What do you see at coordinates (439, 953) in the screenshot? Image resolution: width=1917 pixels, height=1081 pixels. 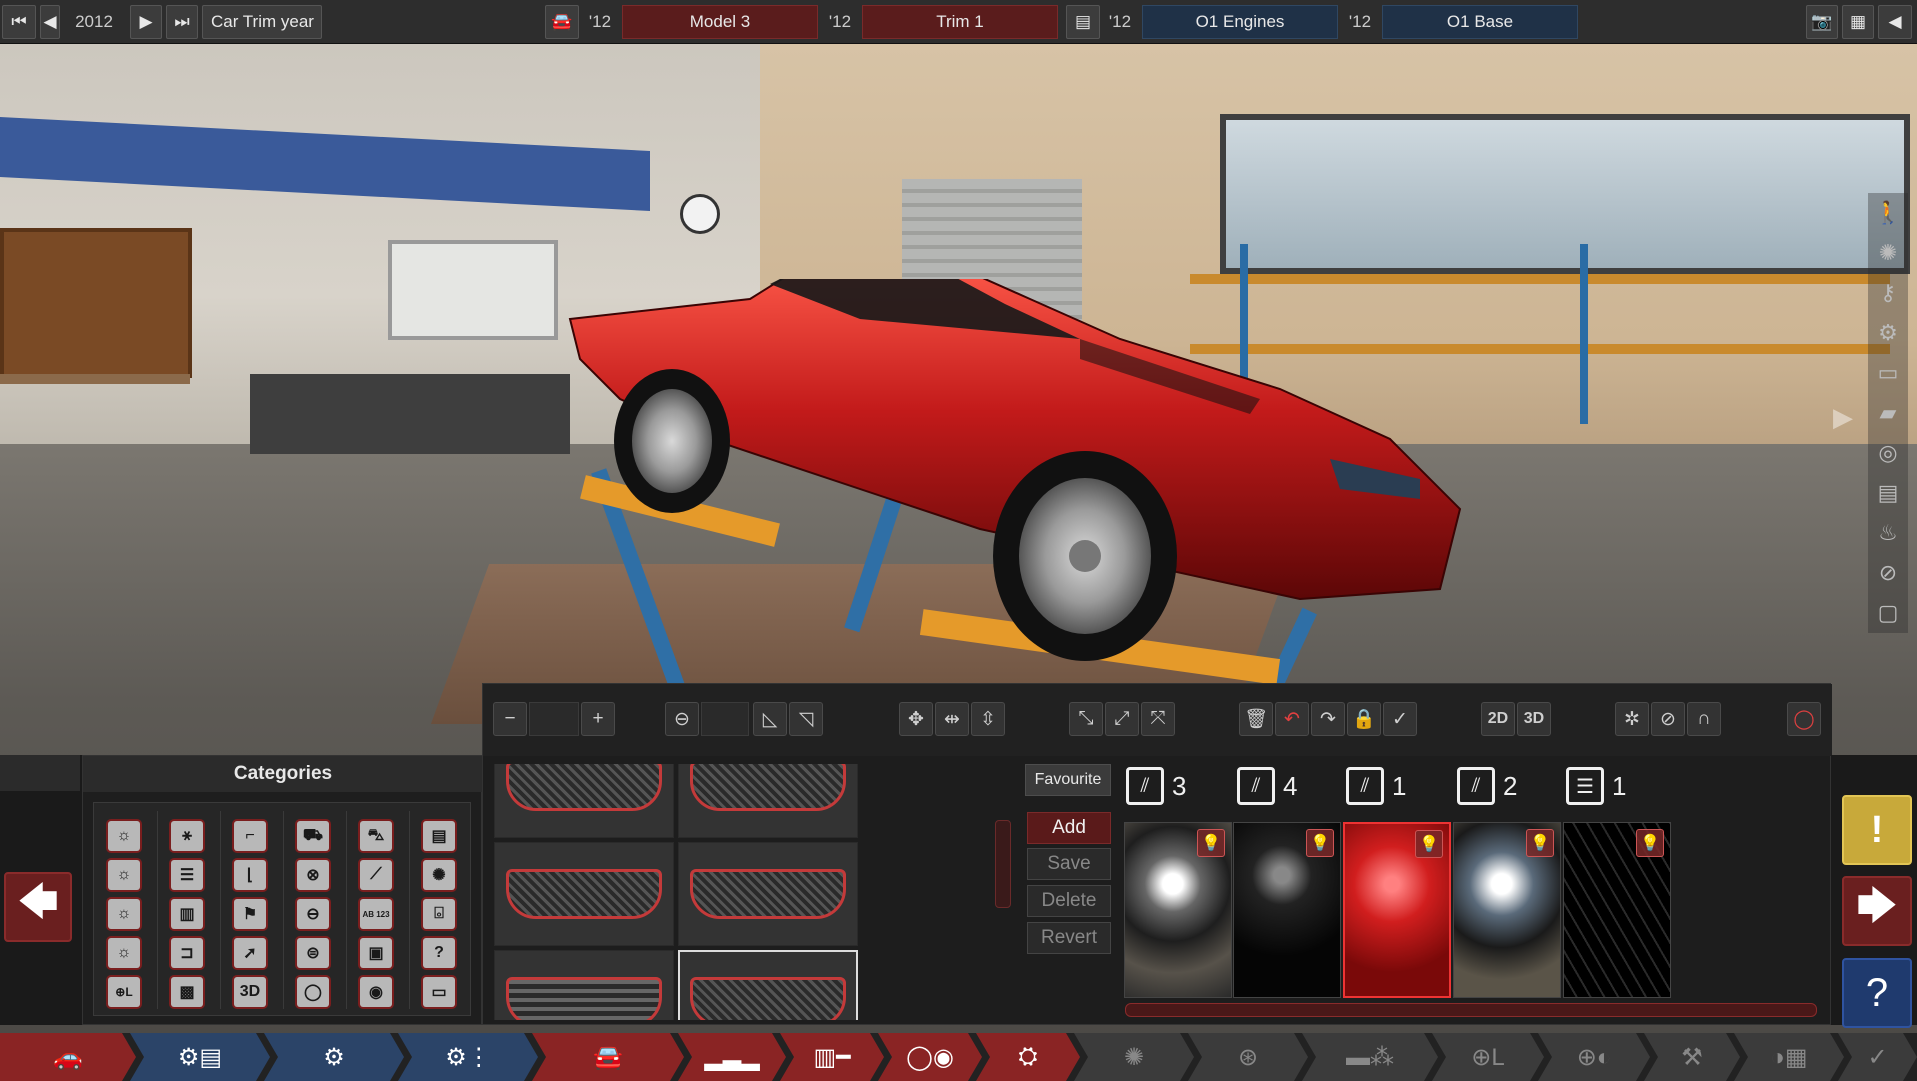 I see `help-icon: ?` at bounding box center [439, 953].